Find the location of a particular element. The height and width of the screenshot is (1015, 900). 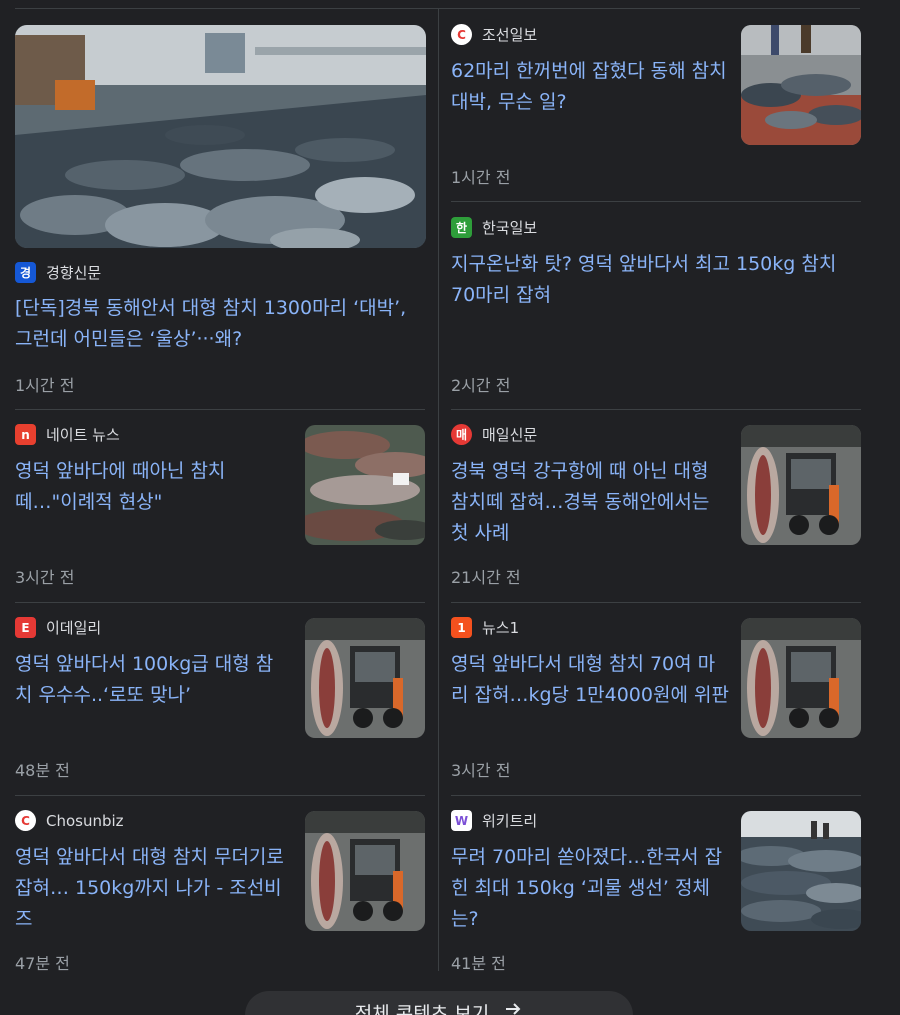

article-title-link: 경북 영덕 강구항에 때 아닌 대형 참치떼 잡혀…경북 동해안에서는 첫 사례 is located at coordinates (591, 502).